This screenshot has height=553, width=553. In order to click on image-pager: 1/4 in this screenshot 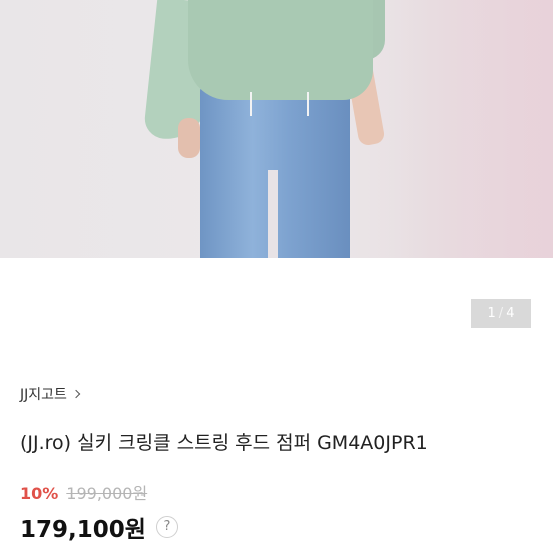, I will do `click(501, 313)`.